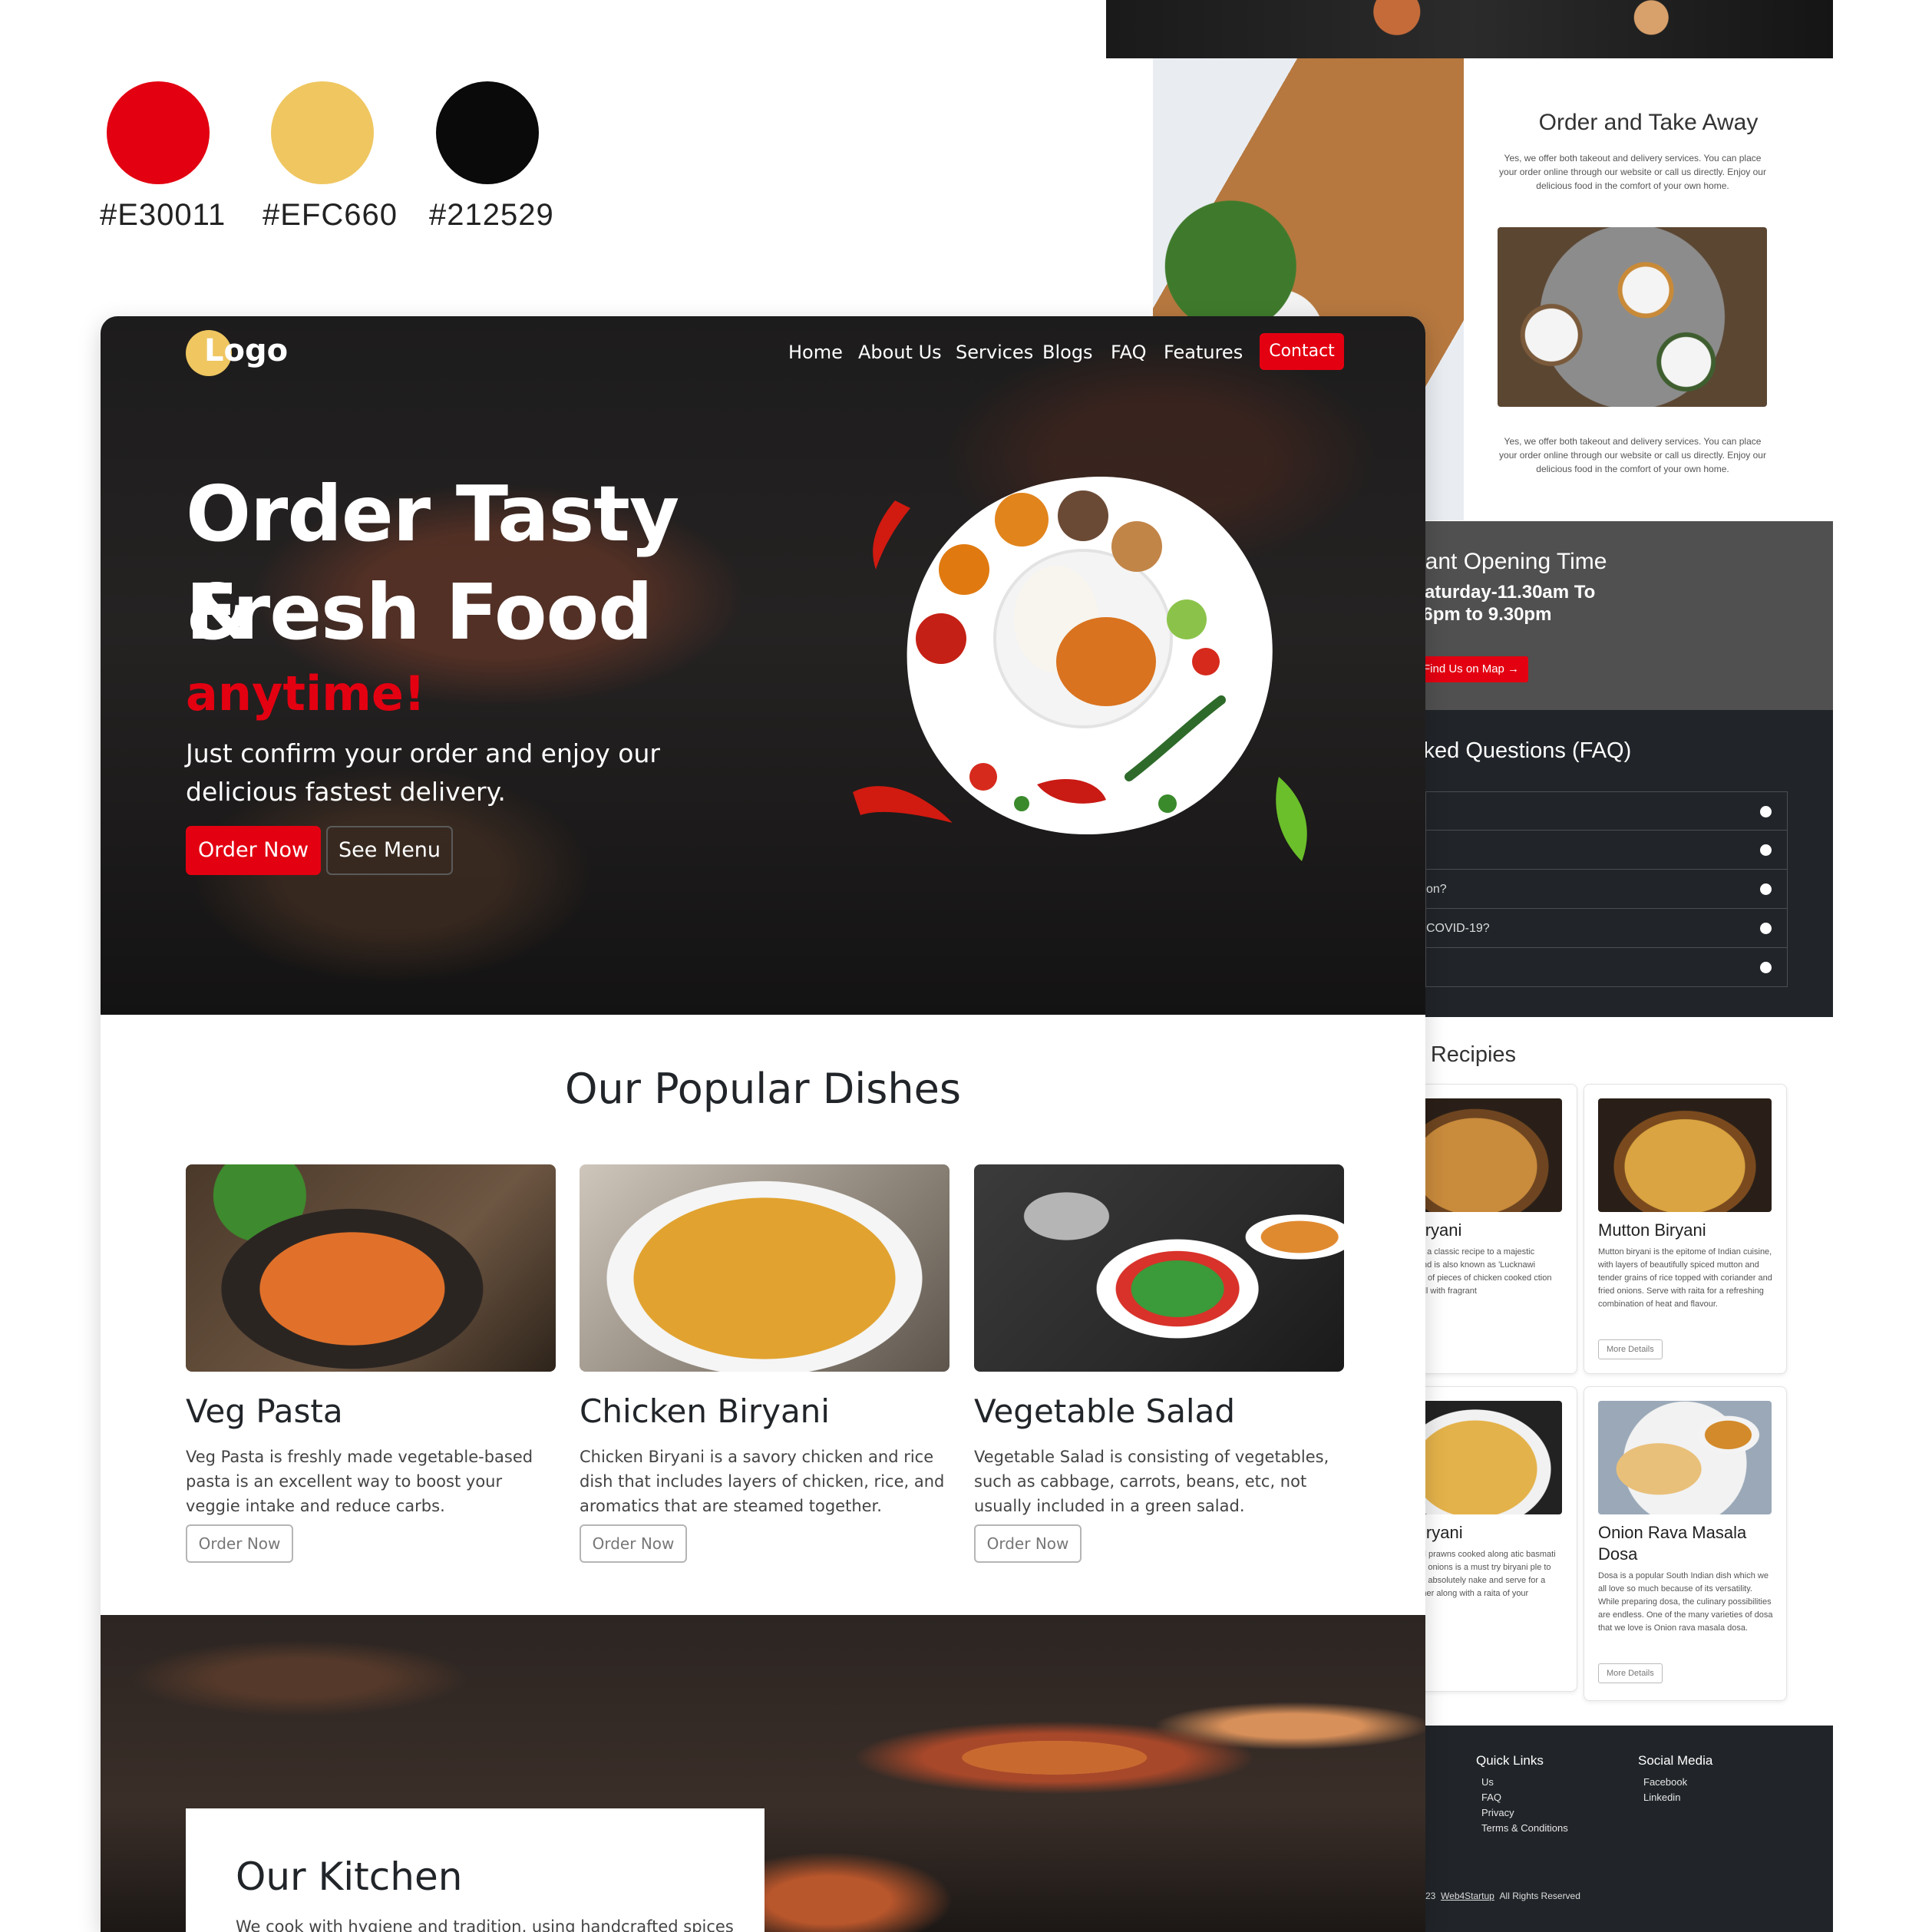 This screenshot has width=1932, height=1932. Describe the element at coordinates (994, 352) in the screenshot. I see `nav-services: Services` at that location.